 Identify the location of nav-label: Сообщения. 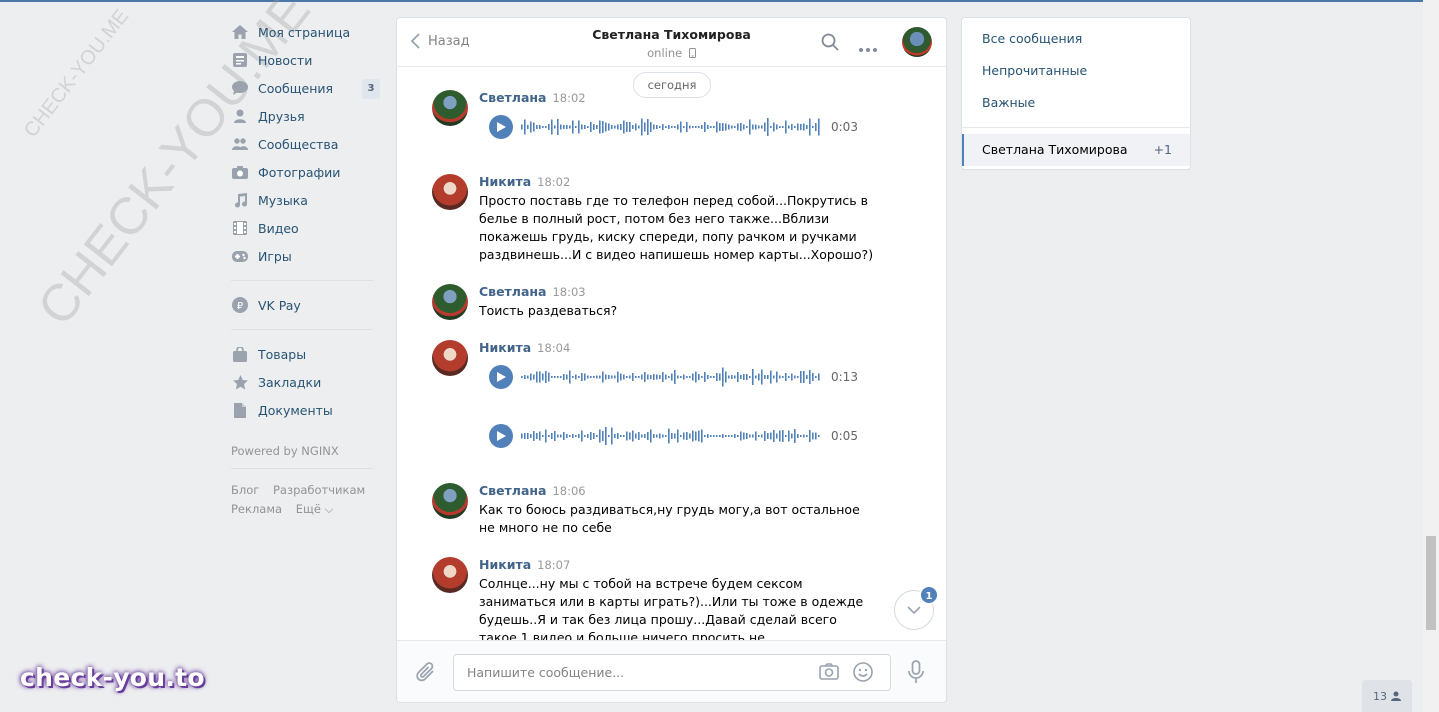
(296, 88).